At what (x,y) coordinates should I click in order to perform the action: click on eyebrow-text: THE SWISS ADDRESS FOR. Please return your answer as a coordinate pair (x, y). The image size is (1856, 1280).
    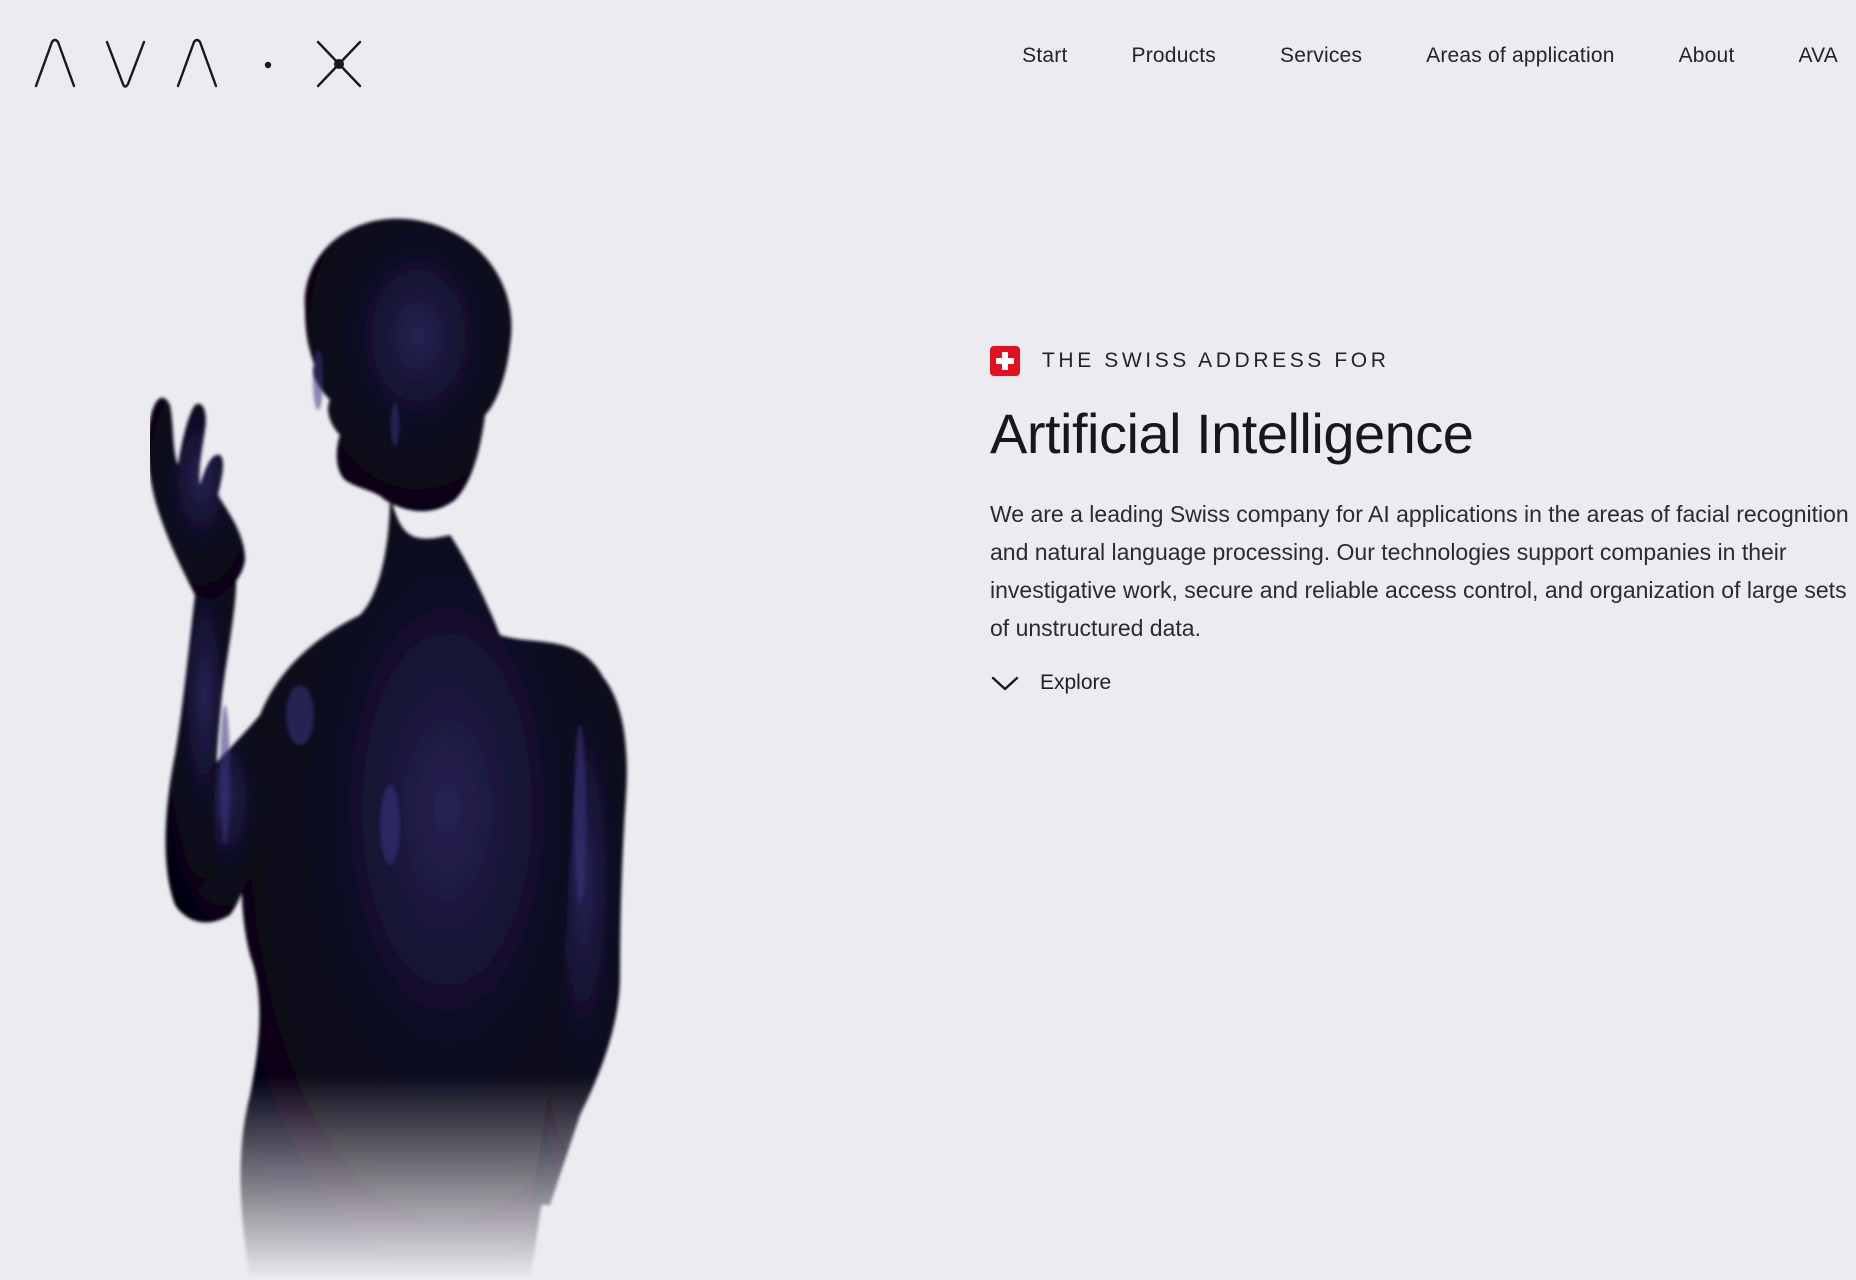
    Looking at the image, I should click on (1216, 360).